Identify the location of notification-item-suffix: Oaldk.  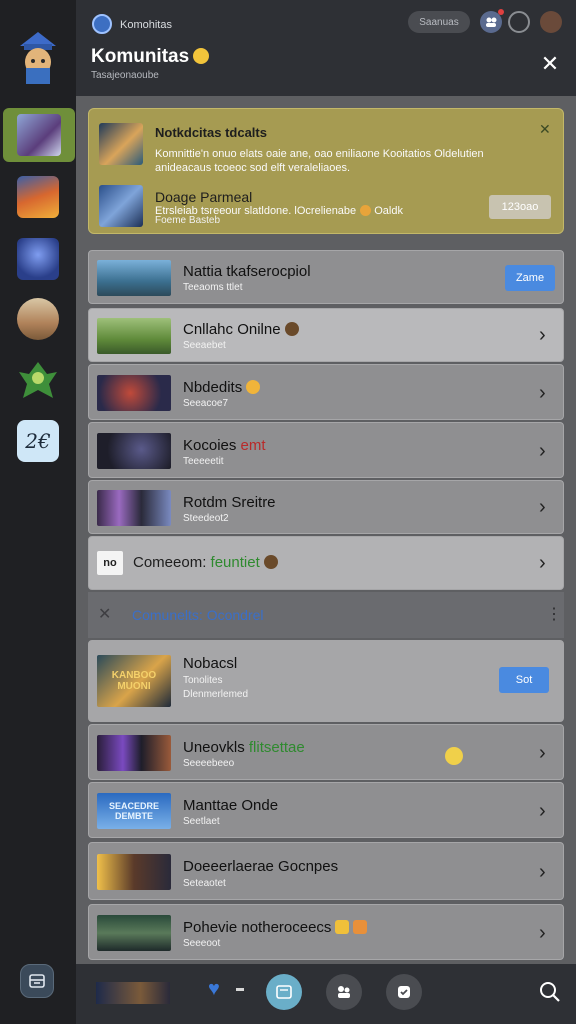
(388, 211).